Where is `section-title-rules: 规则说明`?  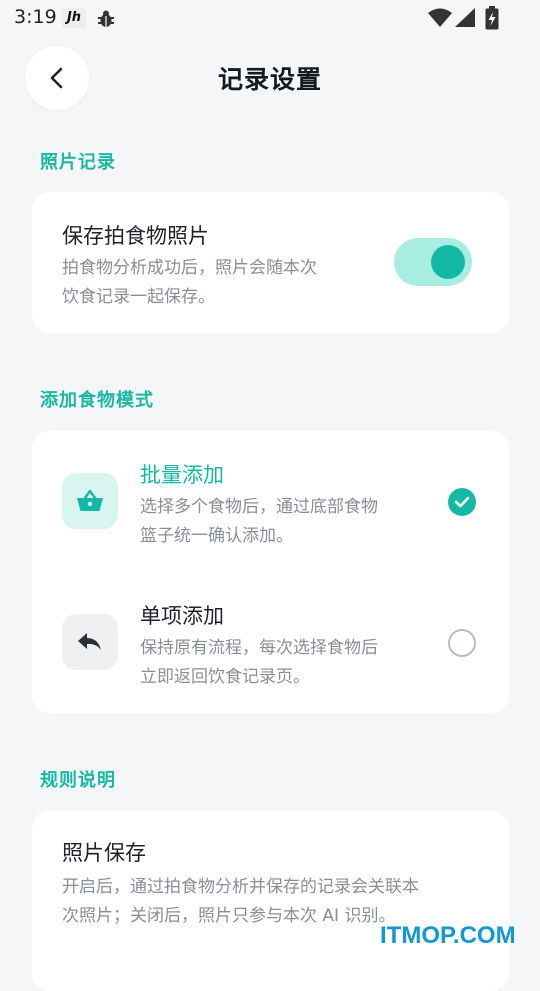 section-title-rules: 规则说明 is located at coordinates (78, 780).